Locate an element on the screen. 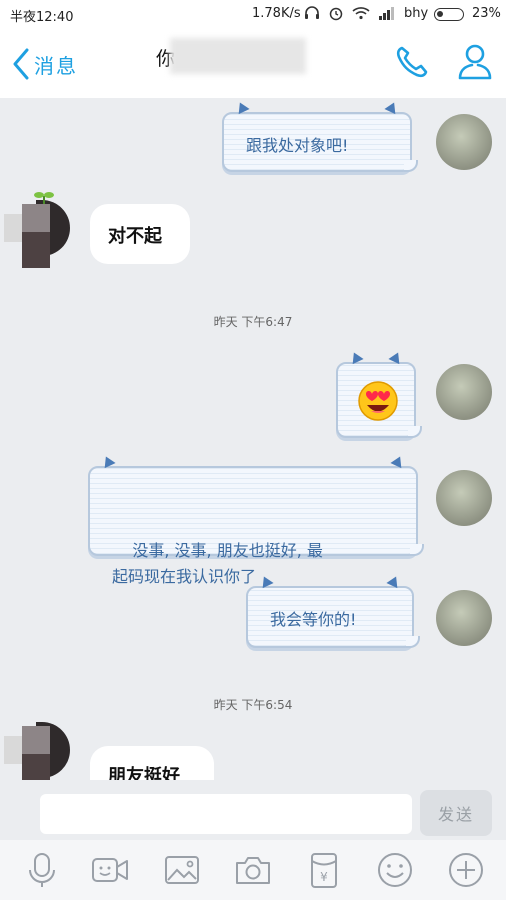 Image resolution: width=506 pixels, height=900 pixels. carrier-name: bhy is located at coordinates (416, 13).